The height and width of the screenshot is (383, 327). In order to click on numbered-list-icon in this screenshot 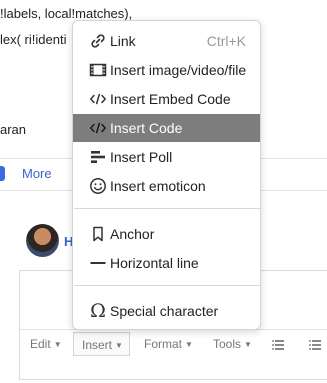, I will do `click(315, 345)`.